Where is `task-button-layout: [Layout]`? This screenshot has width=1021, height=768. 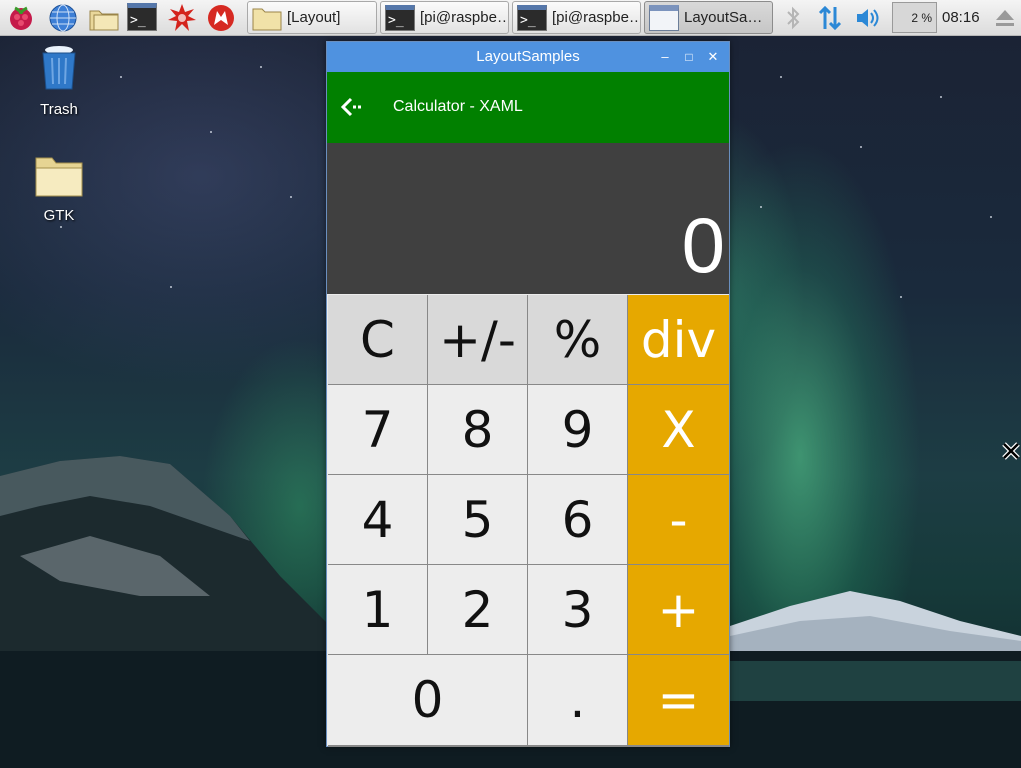
task-button-layout: [Layout] is located at coordinates (312, 17).